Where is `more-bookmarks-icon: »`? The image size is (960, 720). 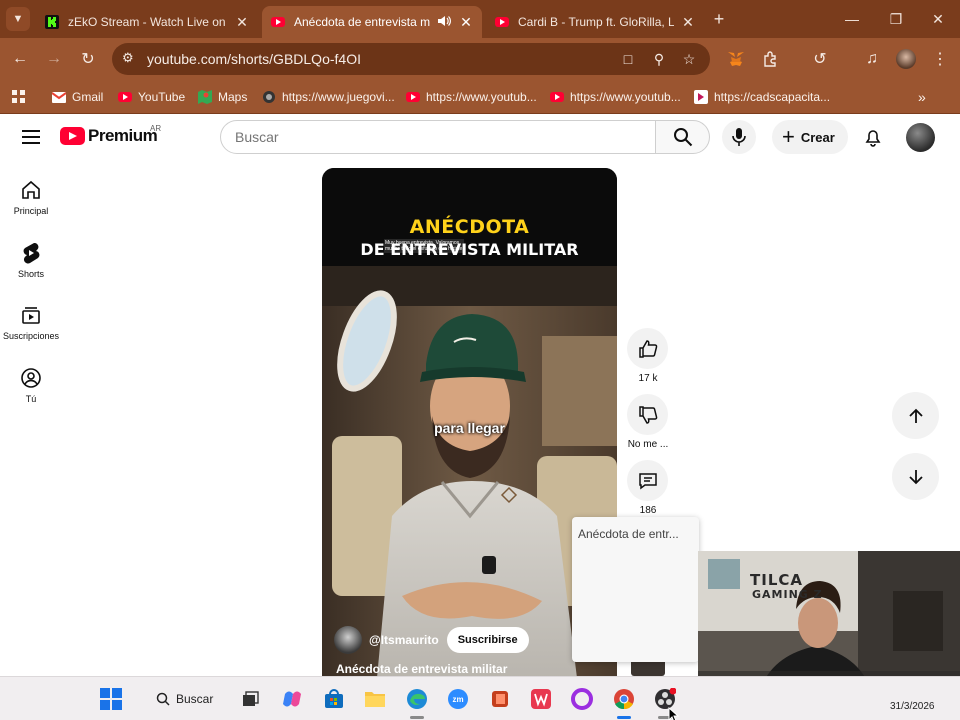 more-bookmarks-icon: » is located at coordinates (922, 97).